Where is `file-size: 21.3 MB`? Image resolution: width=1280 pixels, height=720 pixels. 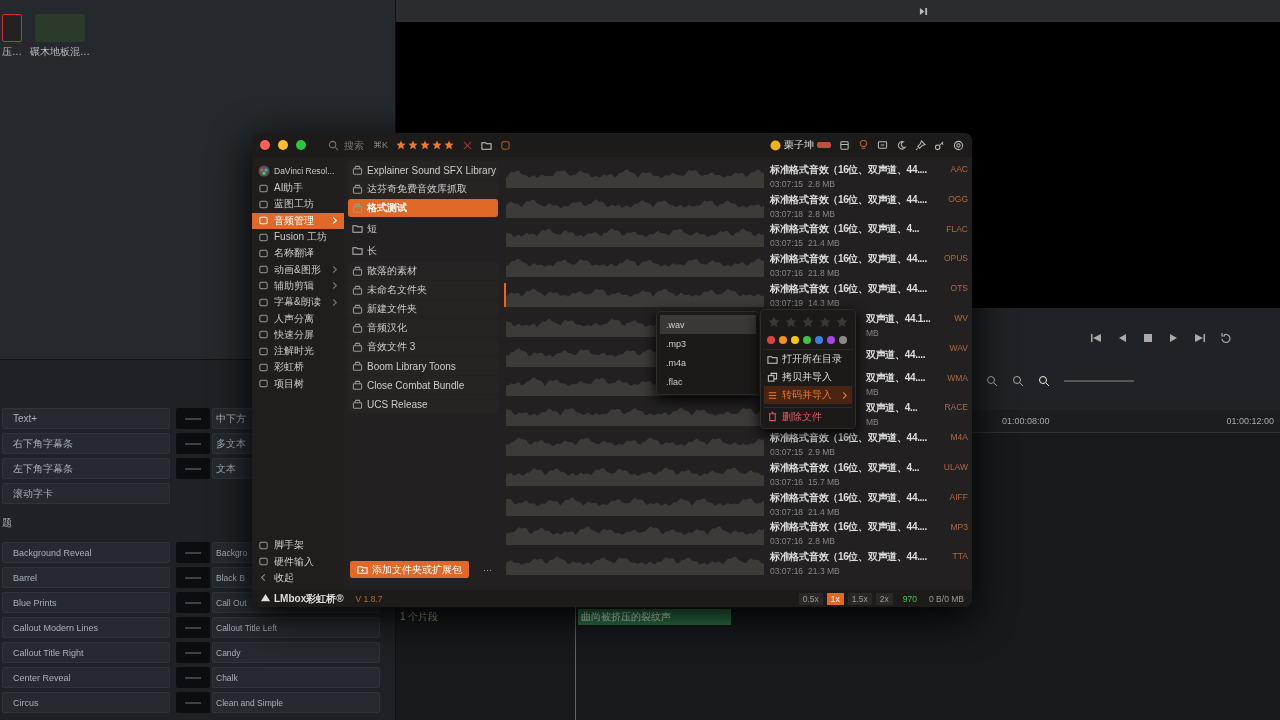
file-size: 21.3 MB is located at coordinates (824, 571).